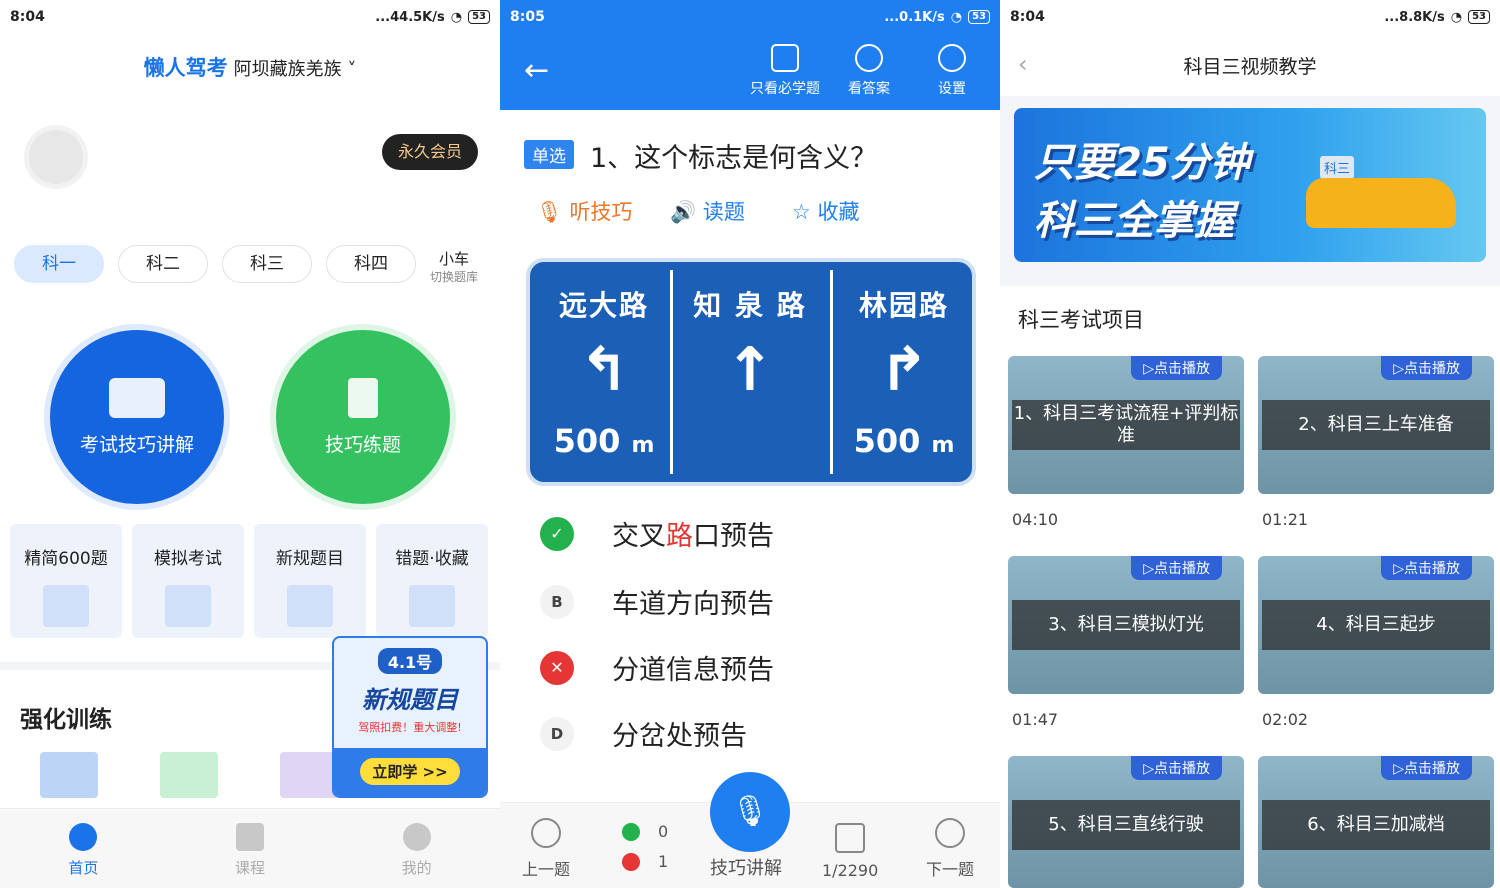 This screenshot has height=888, width=1500. Describe the element at coordinates (1376, 425) in the screenshot. I see `video-card-2: ▷点击播放 2、科目三上车准备` at that location.